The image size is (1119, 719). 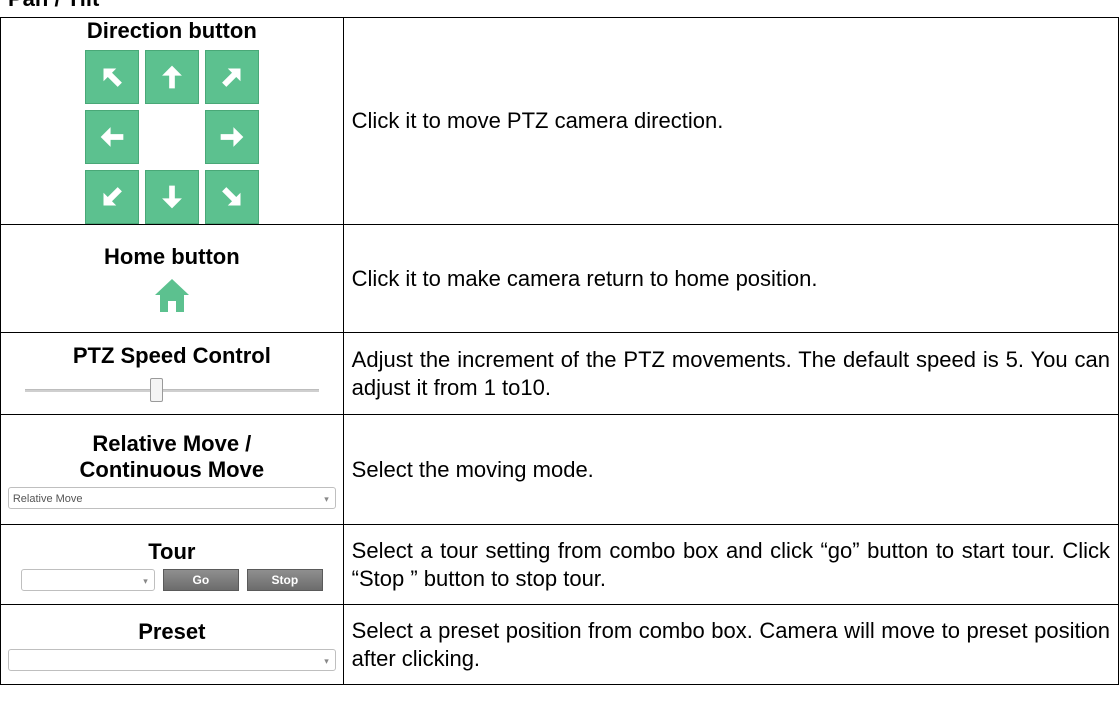 I want to click on move-mode-title-line1: Relative Move /, so click(x=172, y=443).